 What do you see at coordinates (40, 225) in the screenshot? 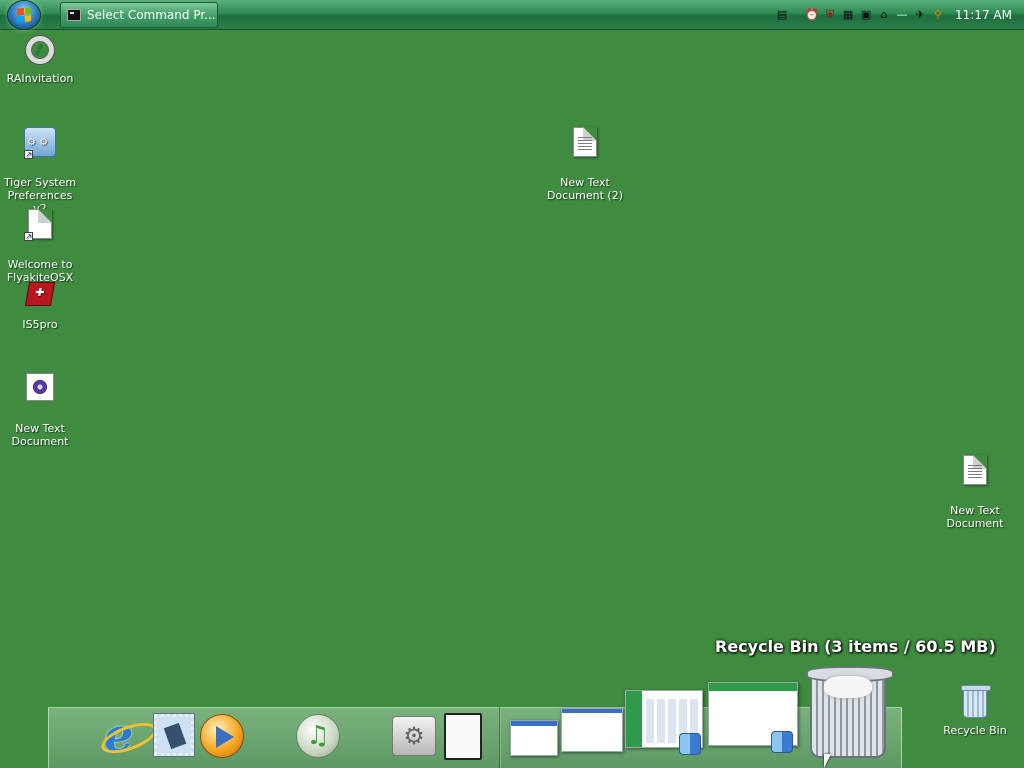
I see `document-icon: ↗` at bounding box center [40, 225].